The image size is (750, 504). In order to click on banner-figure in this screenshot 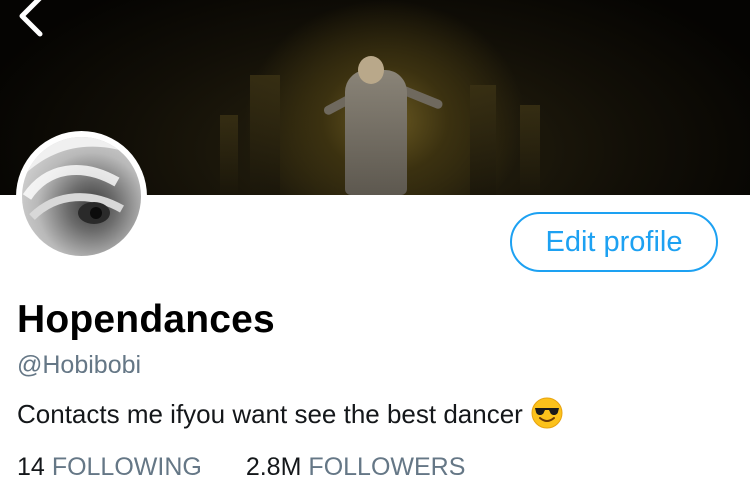, I will do `click(376, 132)`.